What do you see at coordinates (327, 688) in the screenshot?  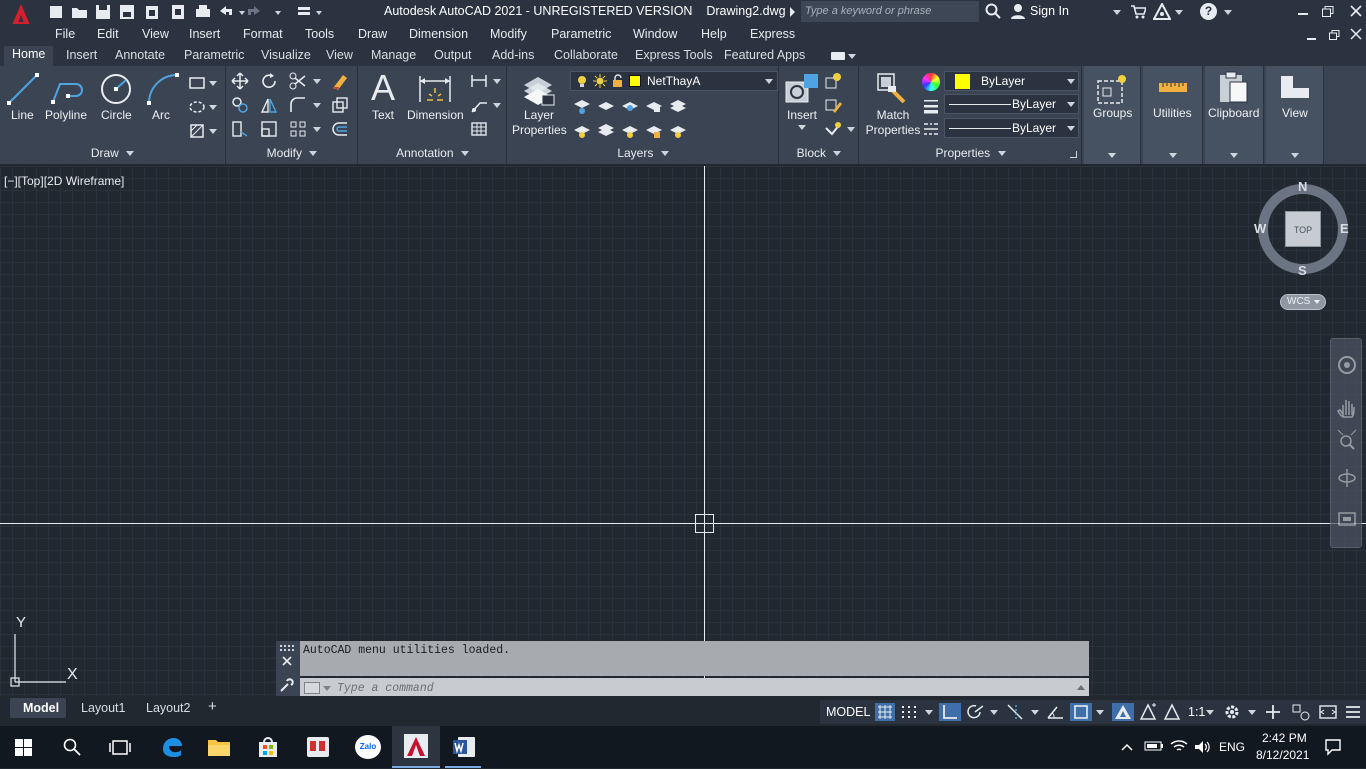 I see `command-prompt-dropdown-icon` at bounding box center [327, 688].